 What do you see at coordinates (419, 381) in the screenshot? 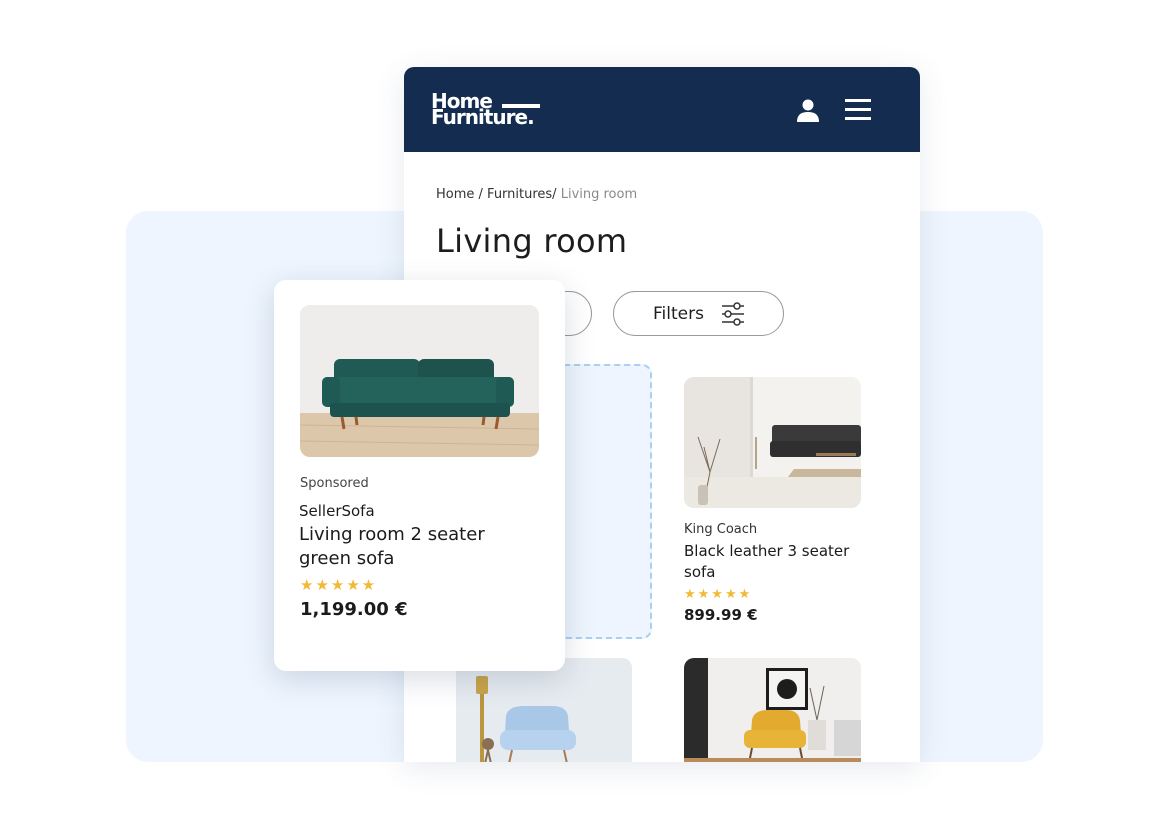
I see `green-sofa-image` at bounding box center [419, 381].